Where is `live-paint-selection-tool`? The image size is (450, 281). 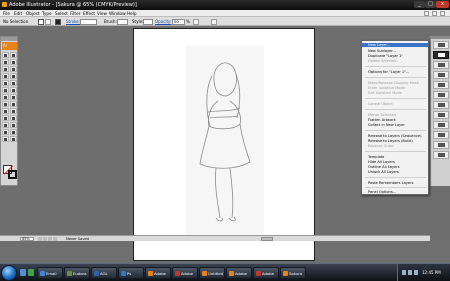
live-paint-selection-tool is located at coordinates (13, 125).